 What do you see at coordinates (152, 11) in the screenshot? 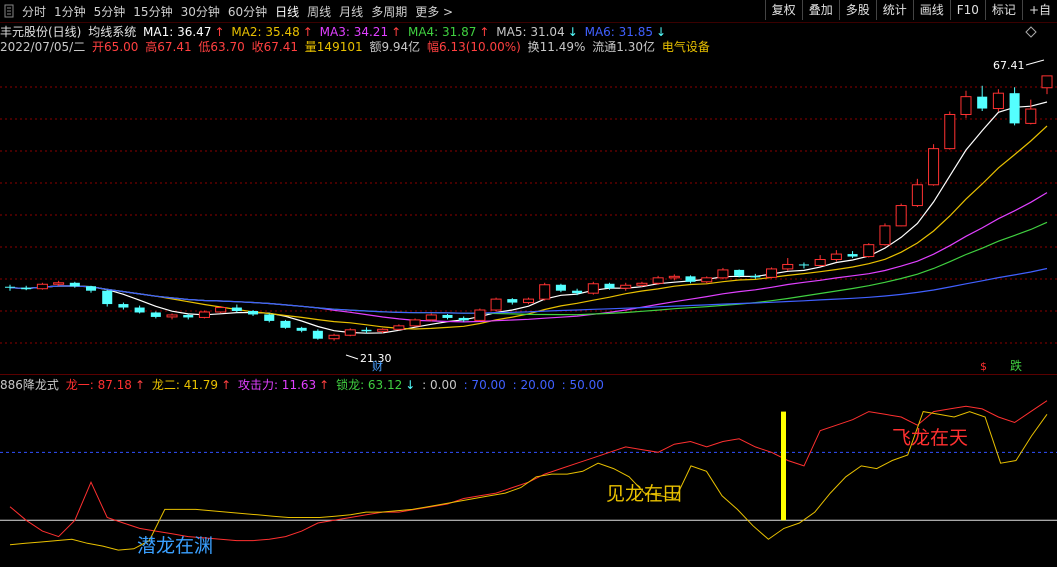
I see `tab-15min: 15分钟` at bounding box center [152, 11].